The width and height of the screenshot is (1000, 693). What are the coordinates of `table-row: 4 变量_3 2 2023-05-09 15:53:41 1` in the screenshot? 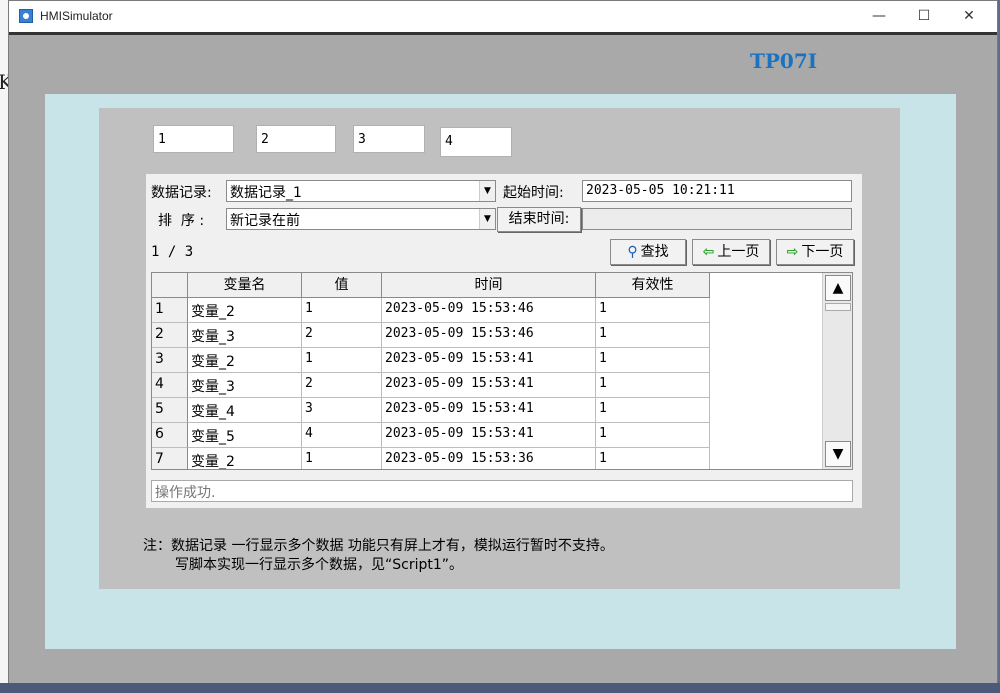 It's located at (432, 385).